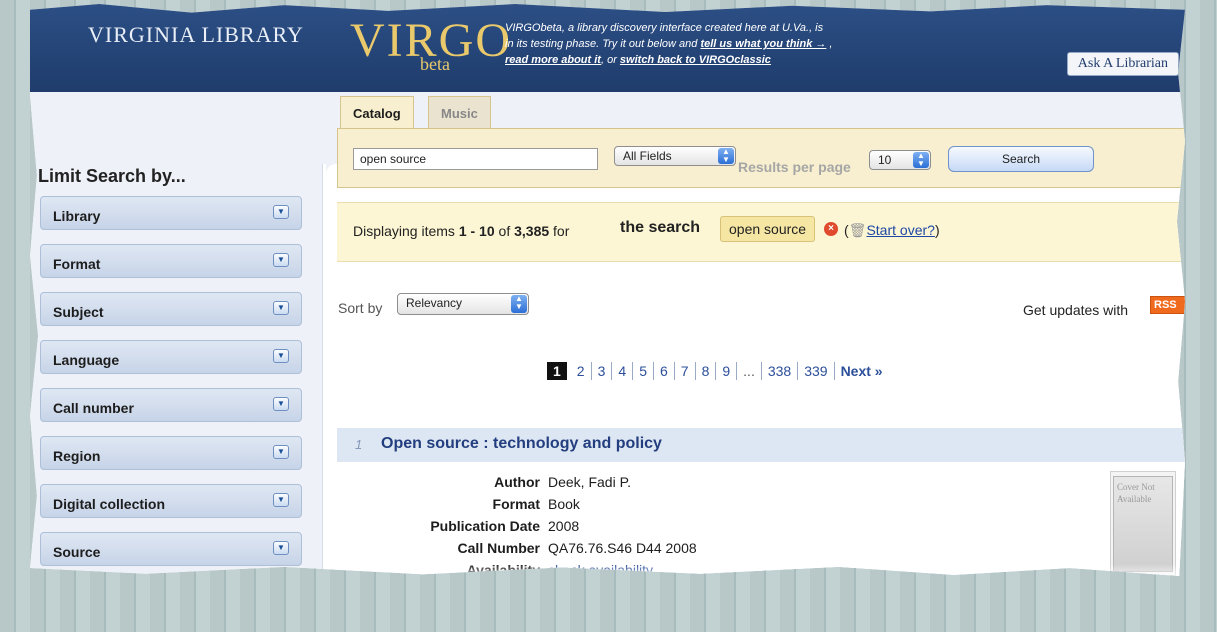 This screenshot has height=632, width=1217. What do you see at coordinates (171, 261) in the screenshot?
I see `facet-format: Format ▼` at bounding box center [171, 261].